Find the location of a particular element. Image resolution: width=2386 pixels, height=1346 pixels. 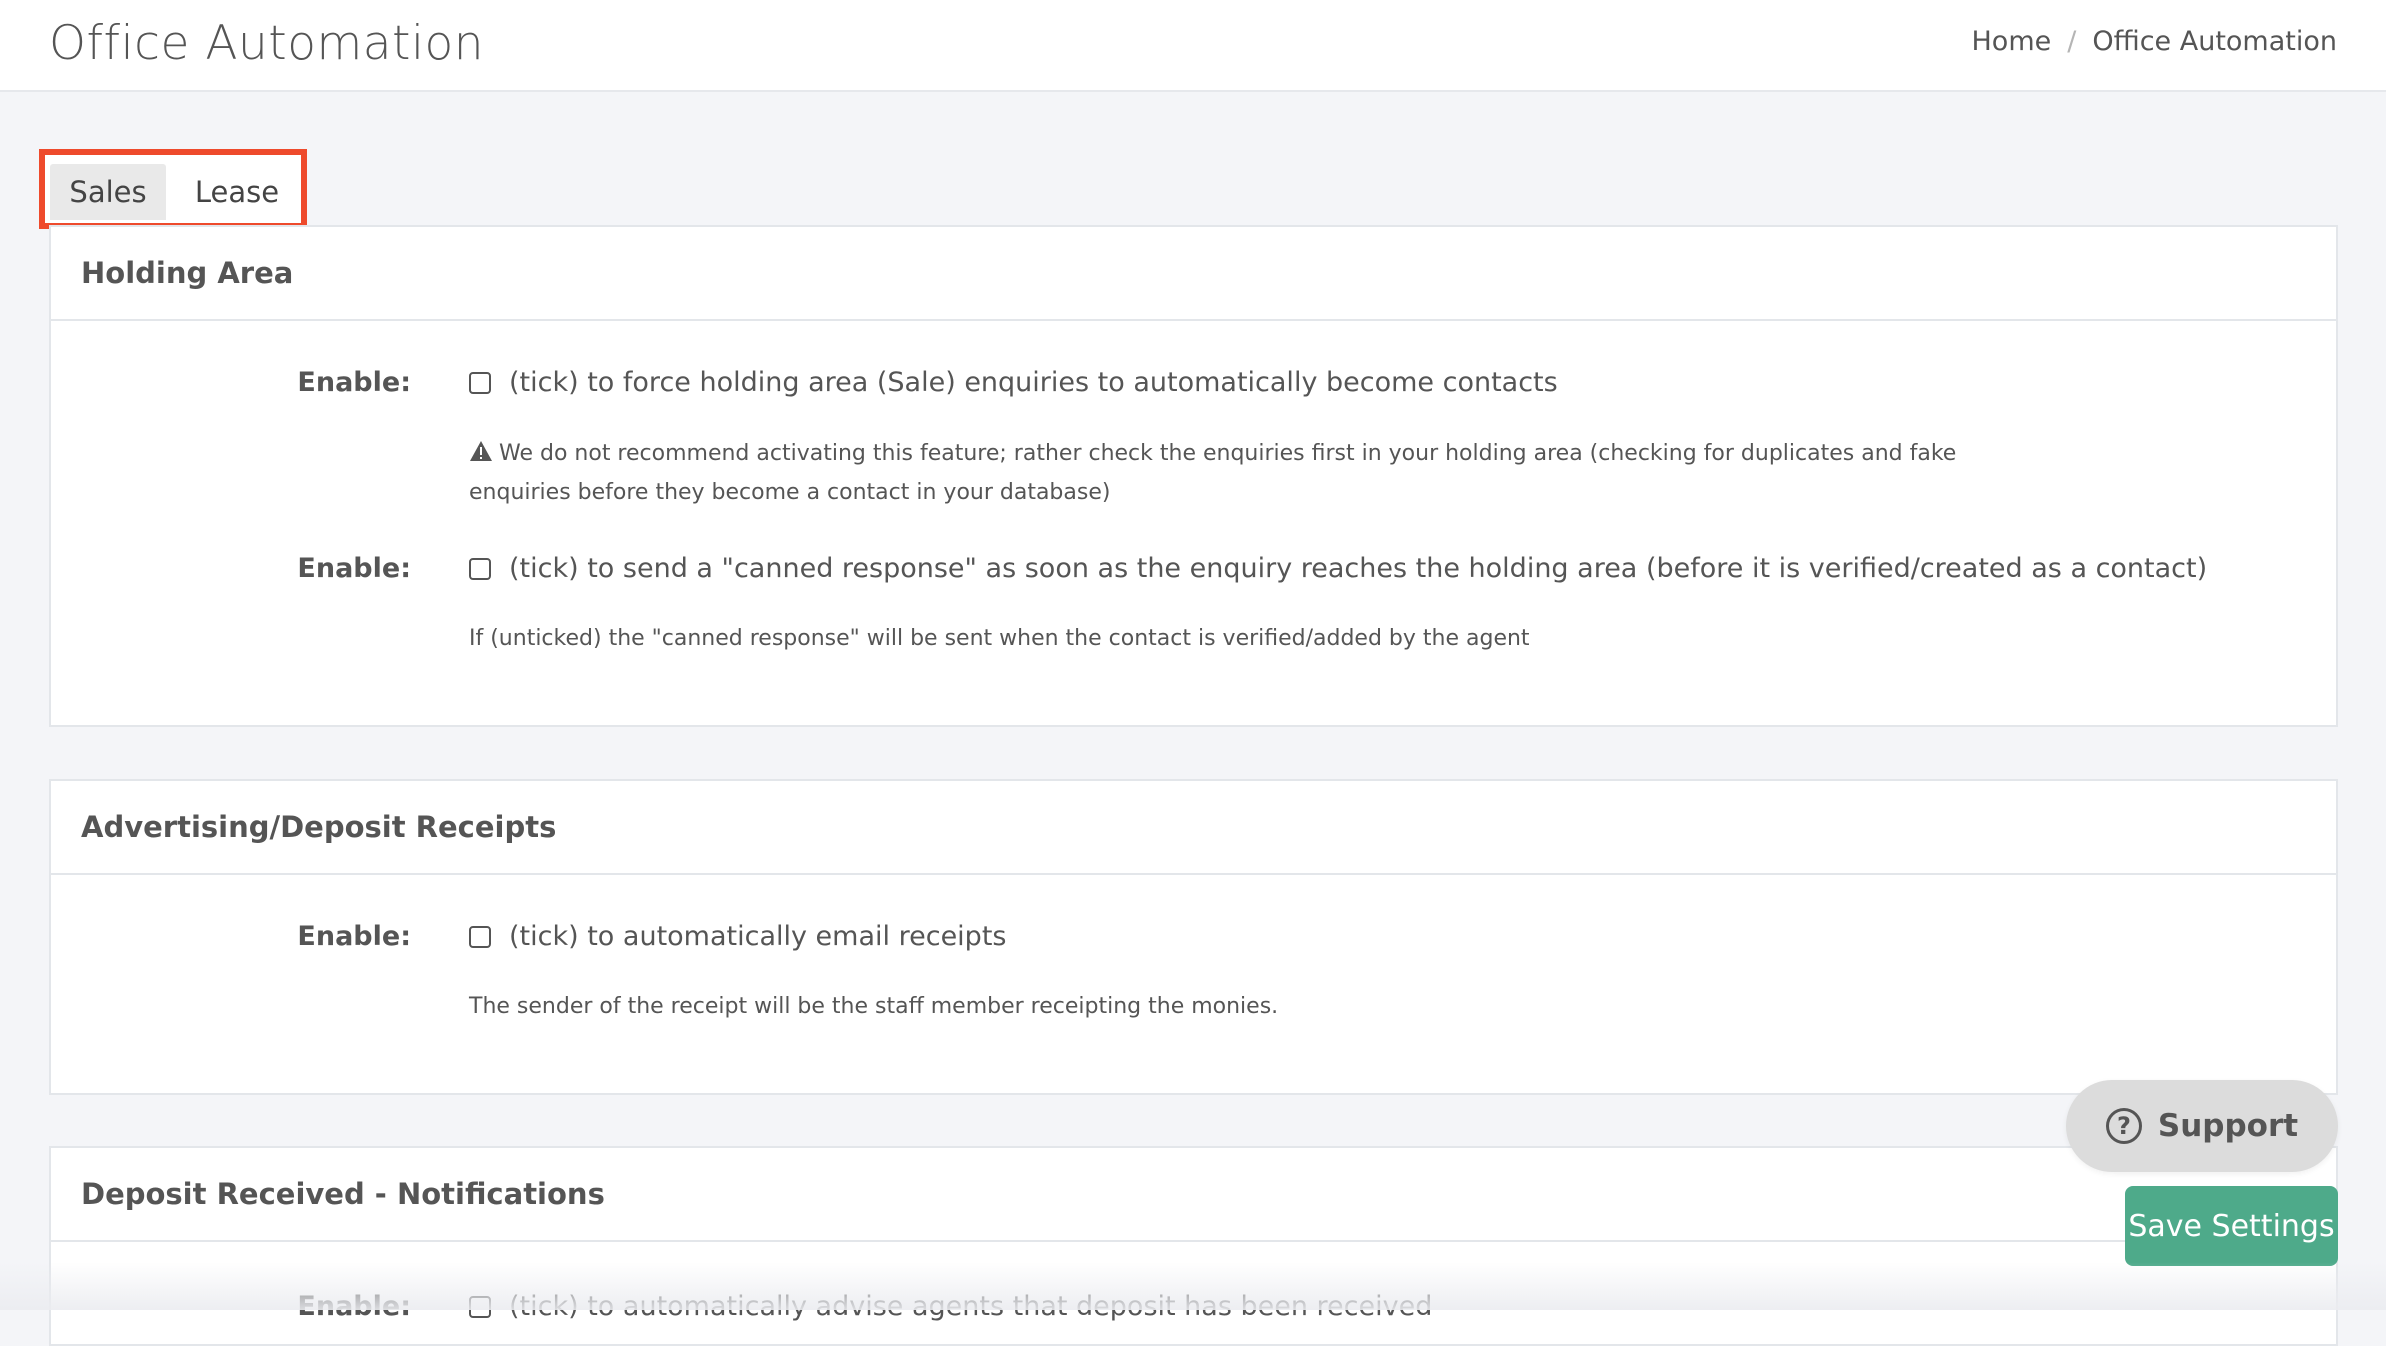

email-receipts-checkbox is located at coordinates (480, 937).